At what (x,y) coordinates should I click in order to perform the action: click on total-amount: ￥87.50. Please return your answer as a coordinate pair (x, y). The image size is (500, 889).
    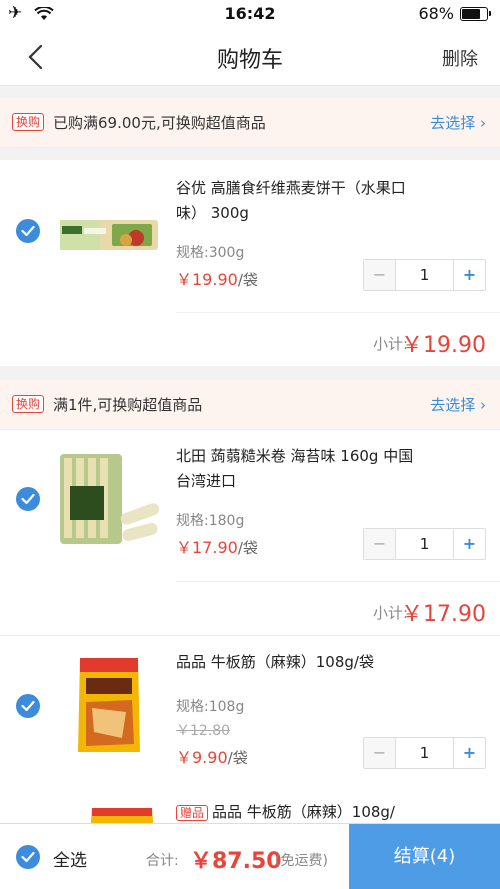
    Looking at the image, I should click on (236, 861).